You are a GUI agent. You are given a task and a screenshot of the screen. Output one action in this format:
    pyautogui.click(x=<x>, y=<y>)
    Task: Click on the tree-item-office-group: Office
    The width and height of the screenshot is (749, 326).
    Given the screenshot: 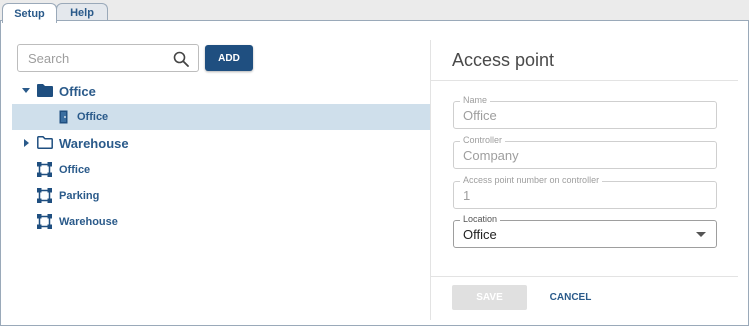 What is the action you would take?
    pyautogui.click(x=221, y=91)
    